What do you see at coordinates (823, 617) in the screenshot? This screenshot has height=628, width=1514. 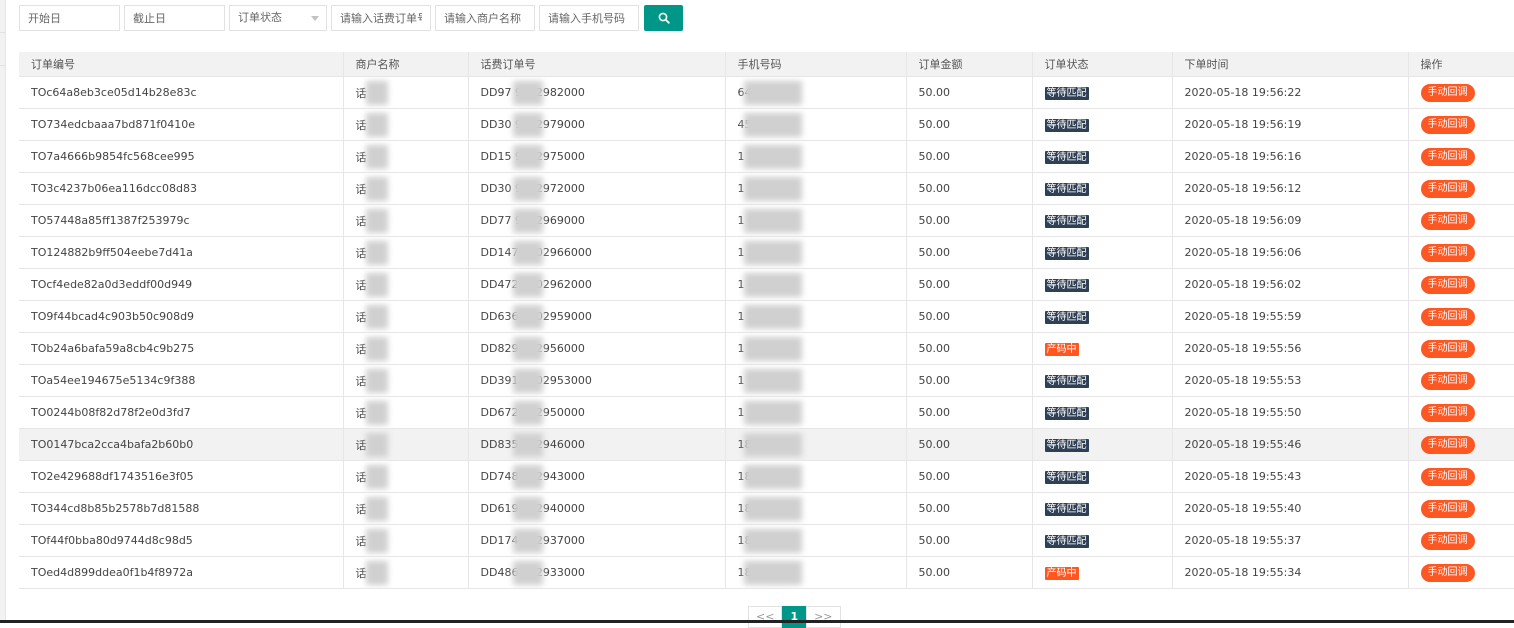 I see `next-page-button: >>` at bounding box center [823, 617].